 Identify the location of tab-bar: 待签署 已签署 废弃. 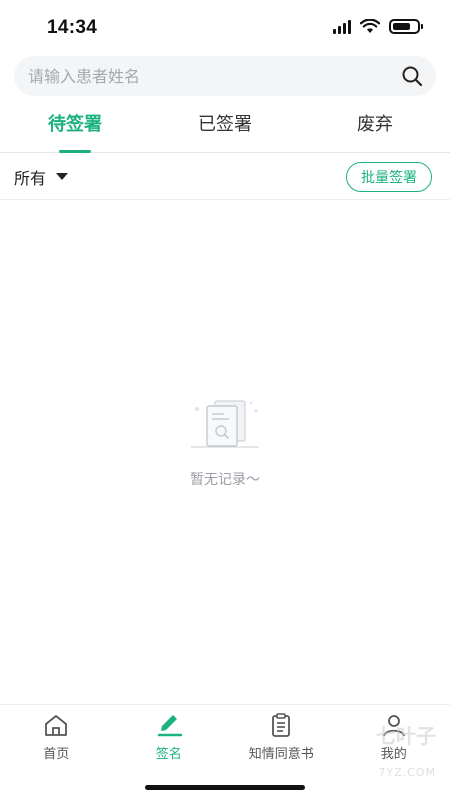
(225, 126).